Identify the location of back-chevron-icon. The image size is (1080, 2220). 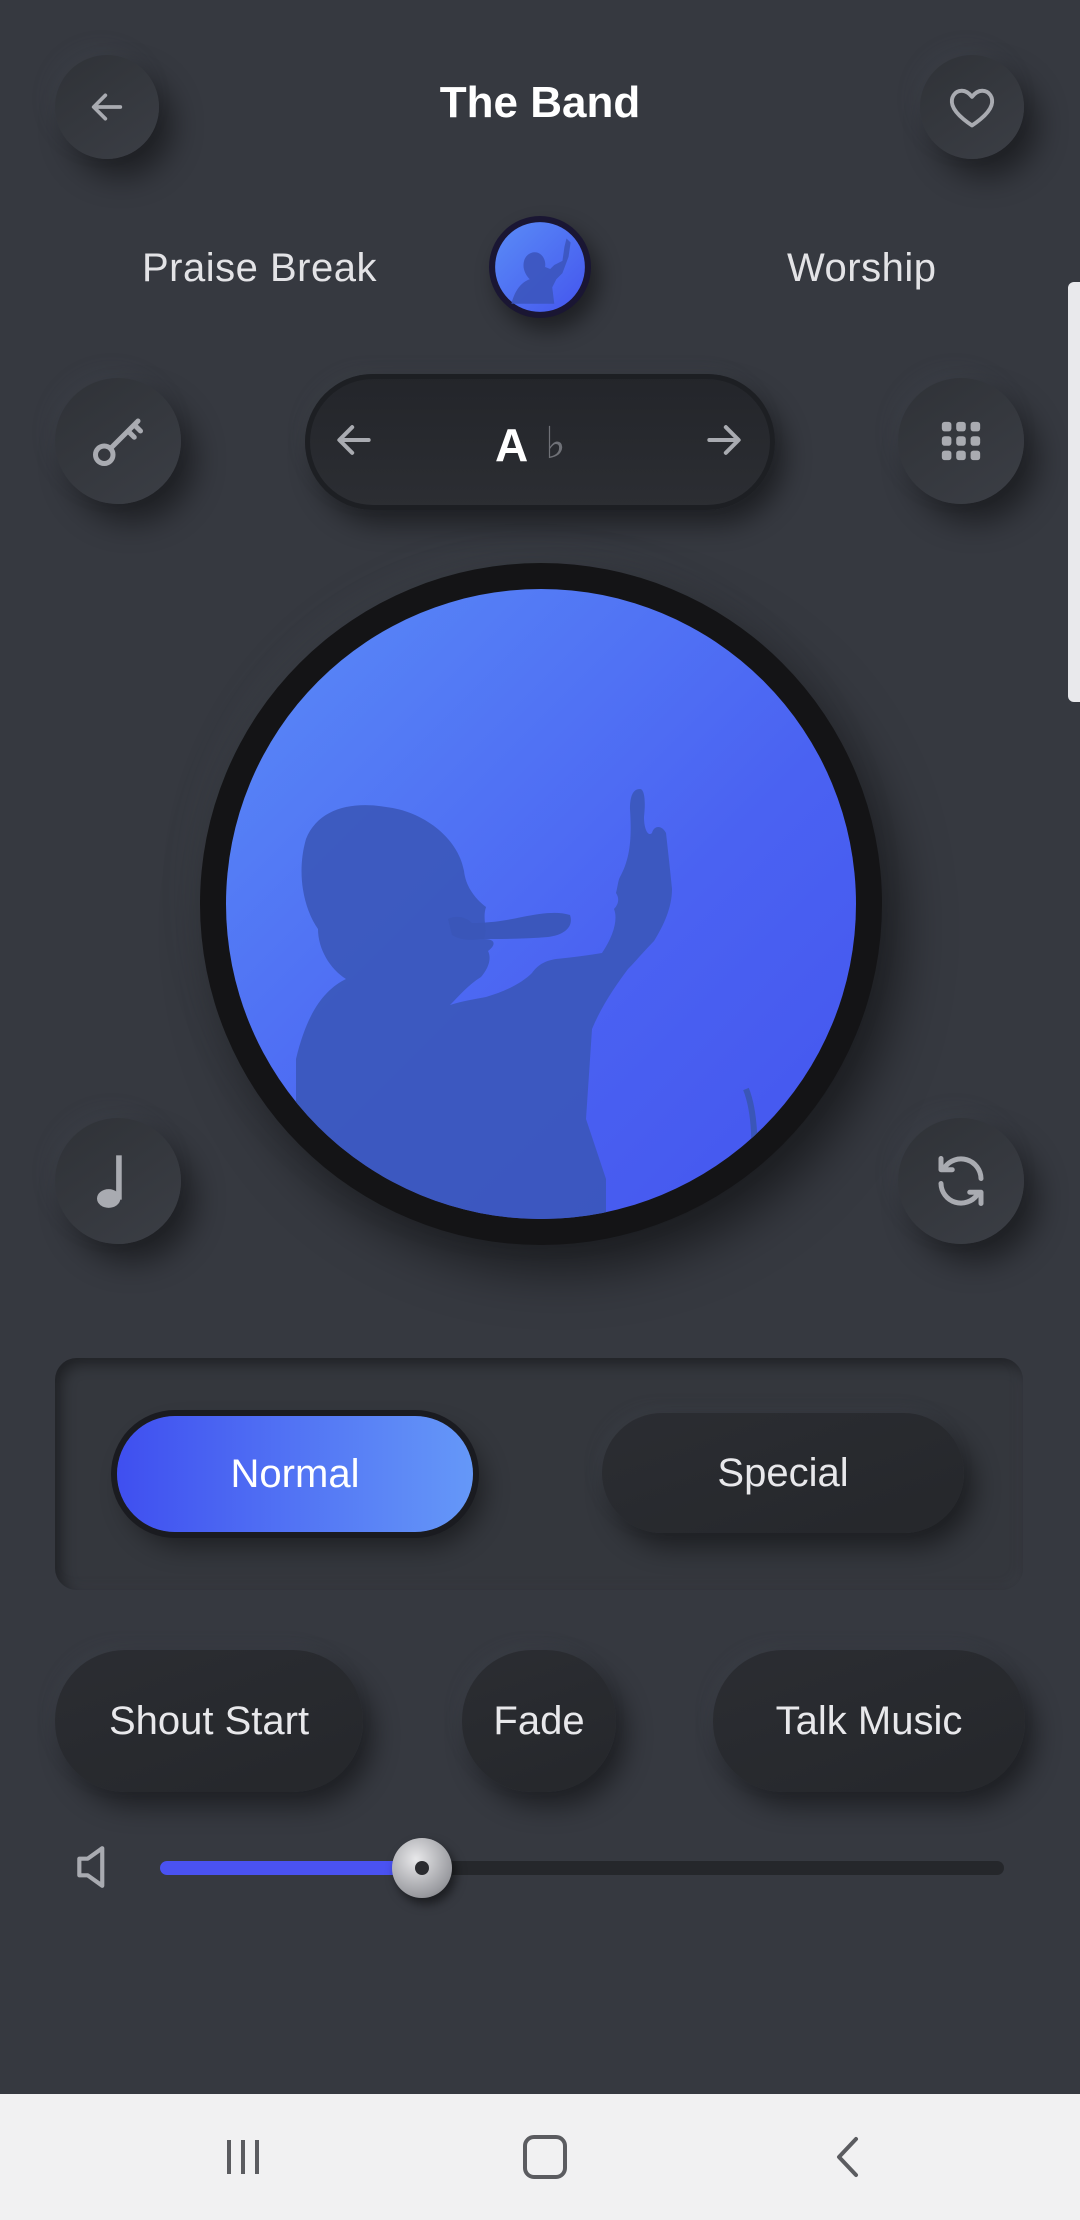
(847, 2157).